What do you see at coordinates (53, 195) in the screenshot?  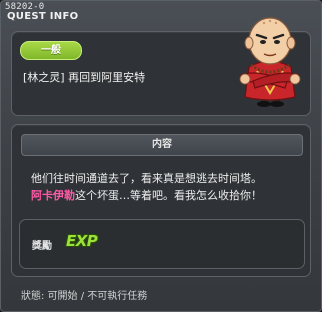 I see `npc-name-highlight: 阿卡伊勒` at bounding box center [53, 195].